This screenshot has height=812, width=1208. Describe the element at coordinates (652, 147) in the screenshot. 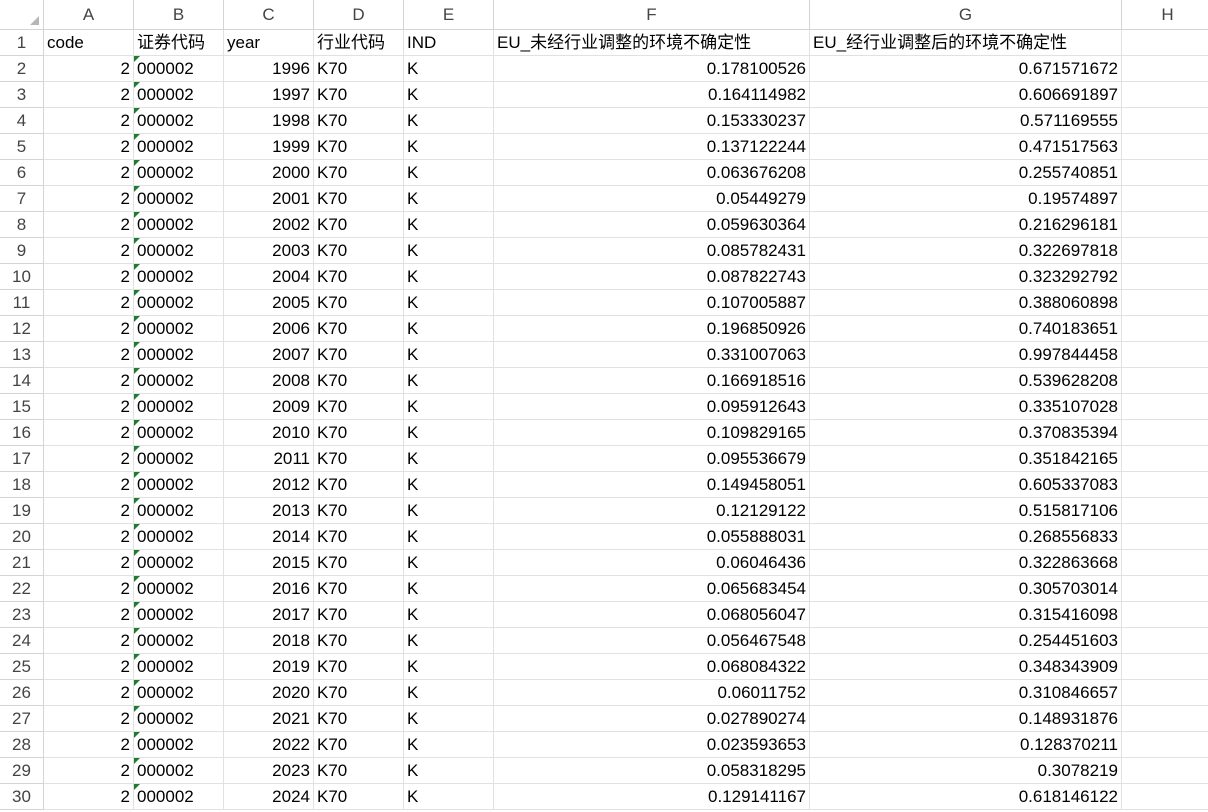

I see `table-cell-f: 0.137122244` at that location.